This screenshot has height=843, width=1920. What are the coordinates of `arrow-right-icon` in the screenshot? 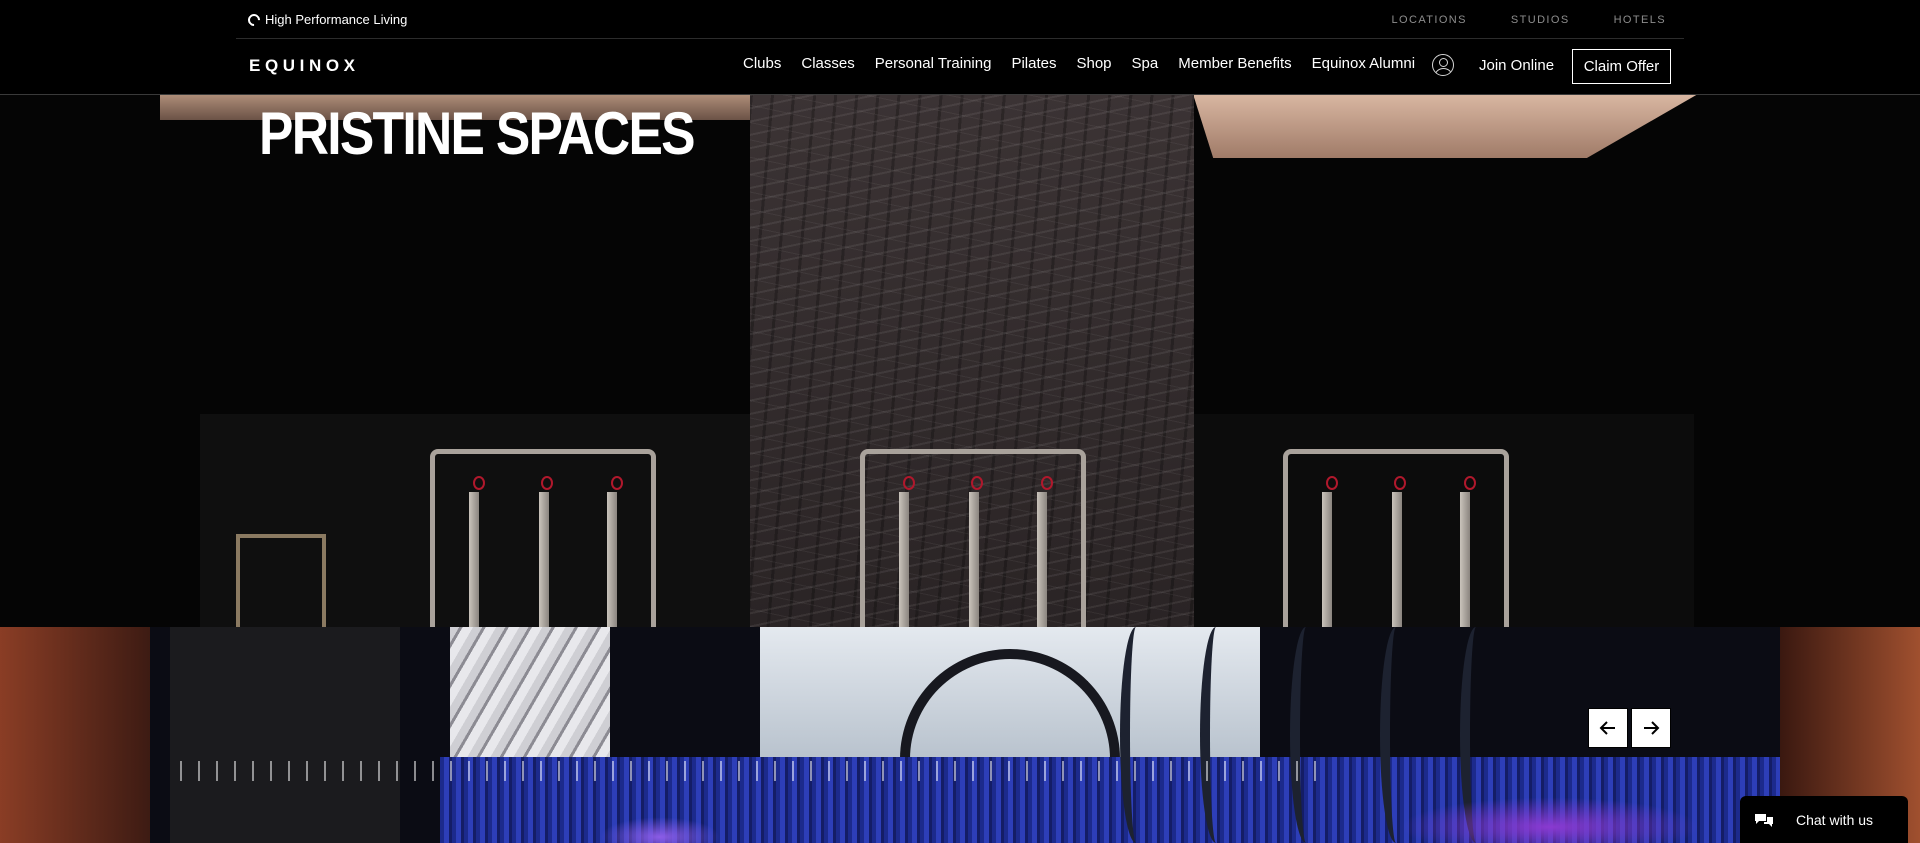 It's located at (1652, 728).